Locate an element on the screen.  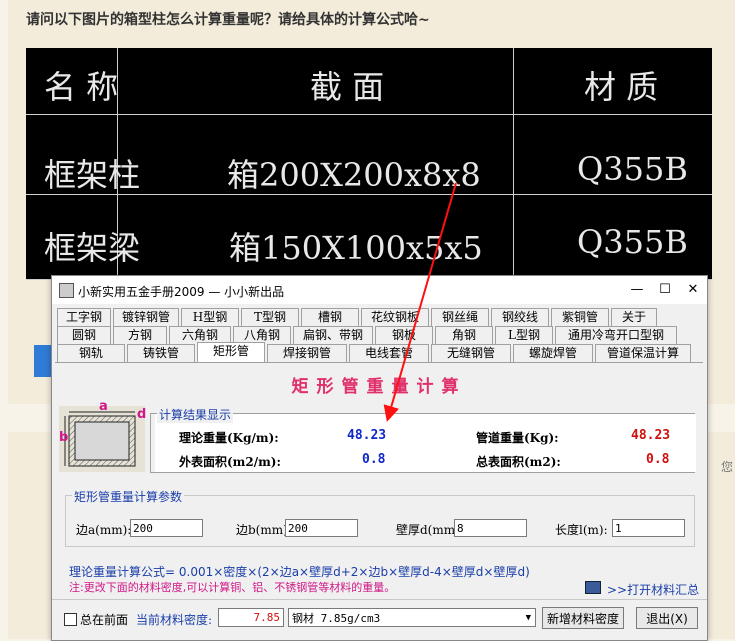
tab-t-beam: T型钢 is located at coordinates (270, 317).